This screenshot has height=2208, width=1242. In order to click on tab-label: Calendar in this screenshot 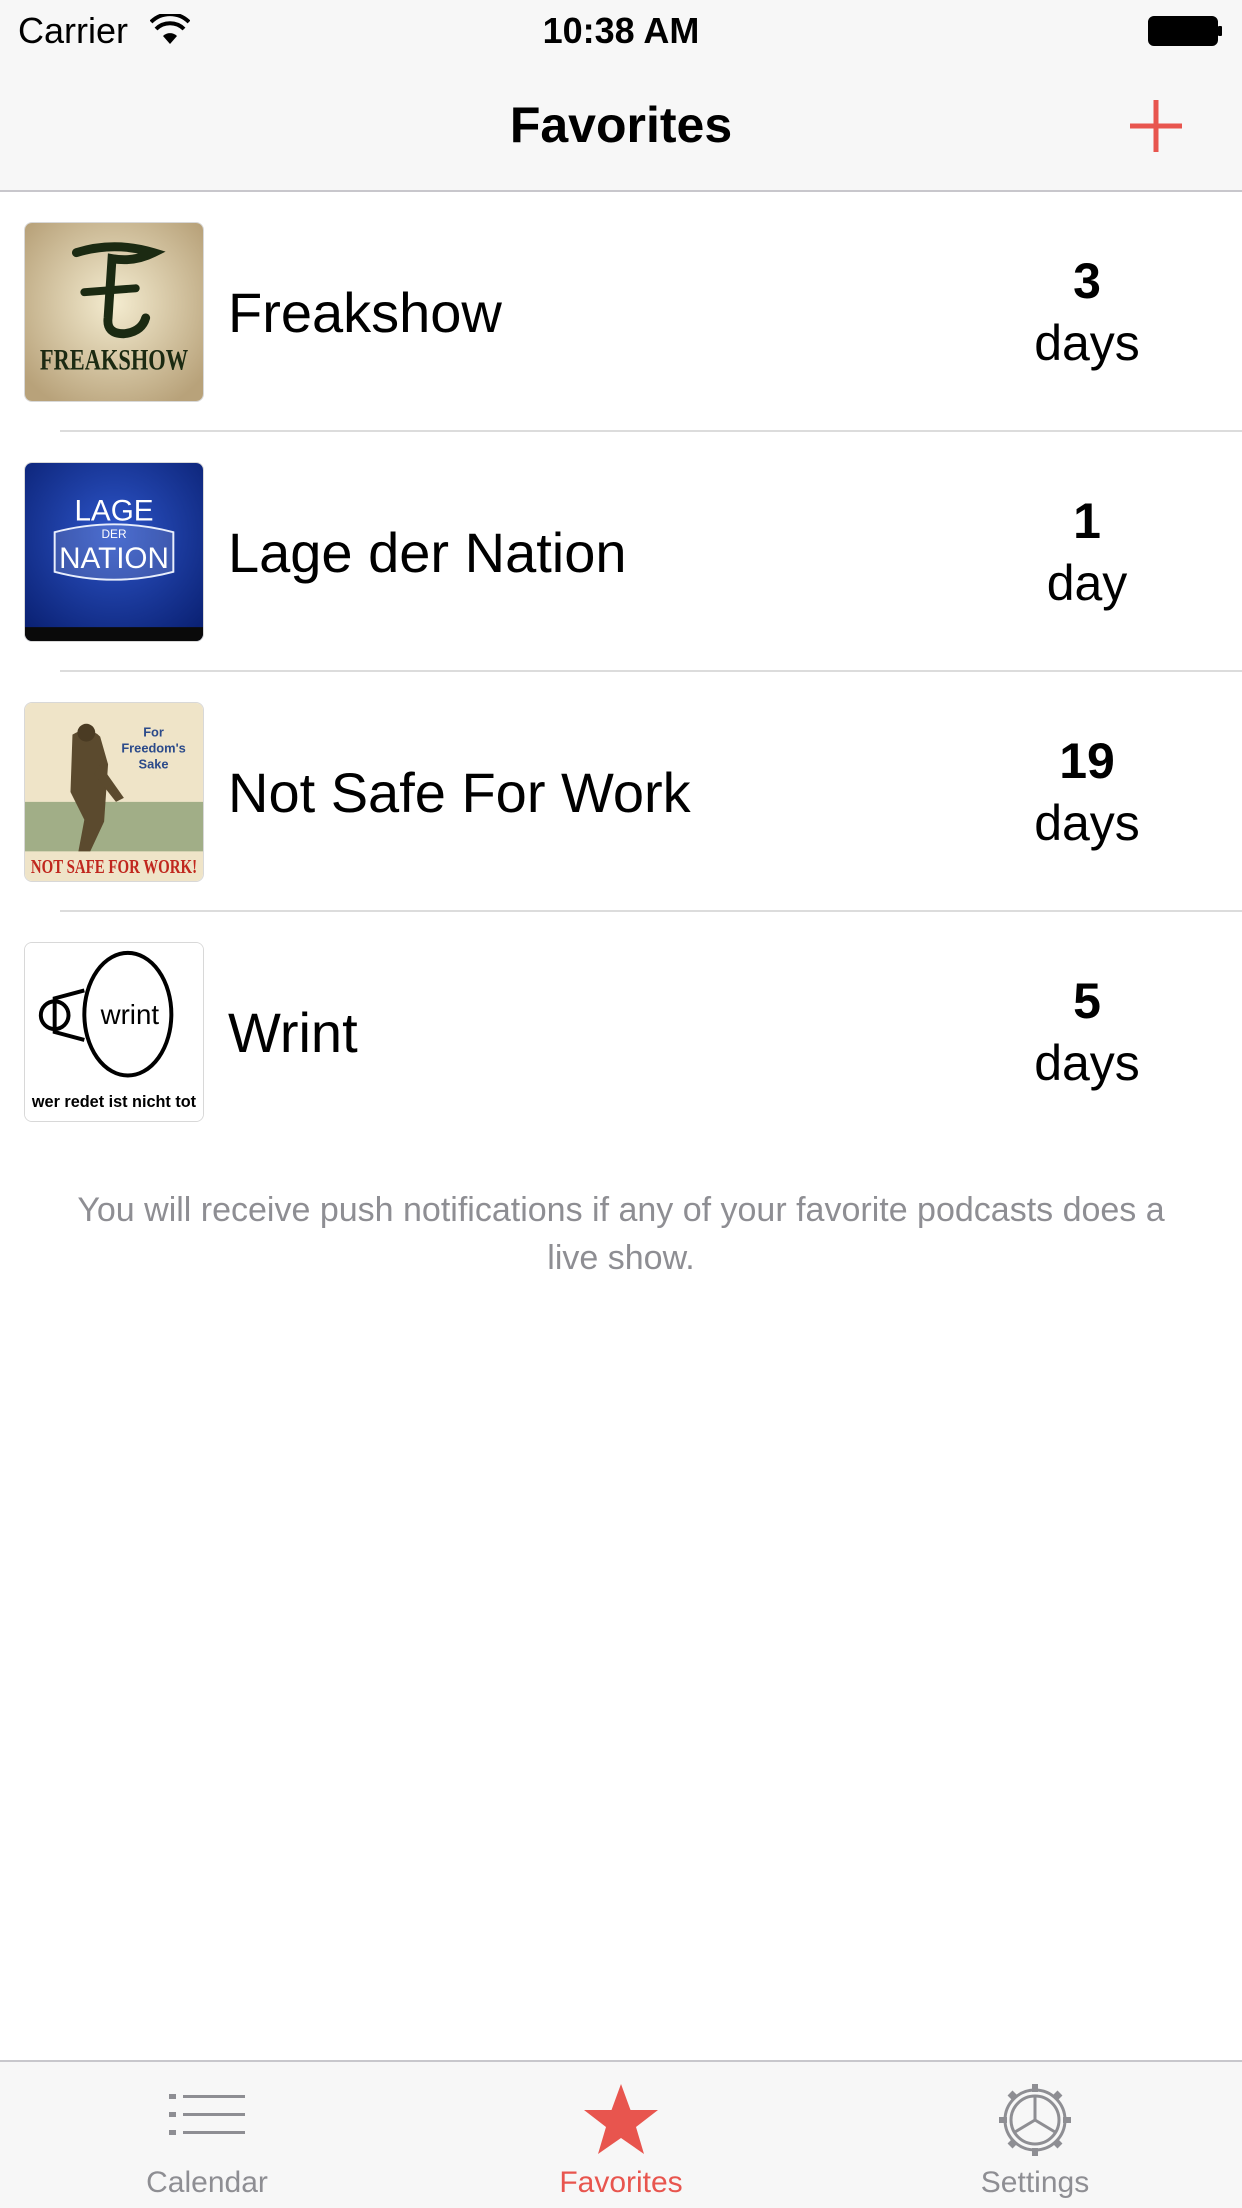, I will do `click(207, 2182)`.